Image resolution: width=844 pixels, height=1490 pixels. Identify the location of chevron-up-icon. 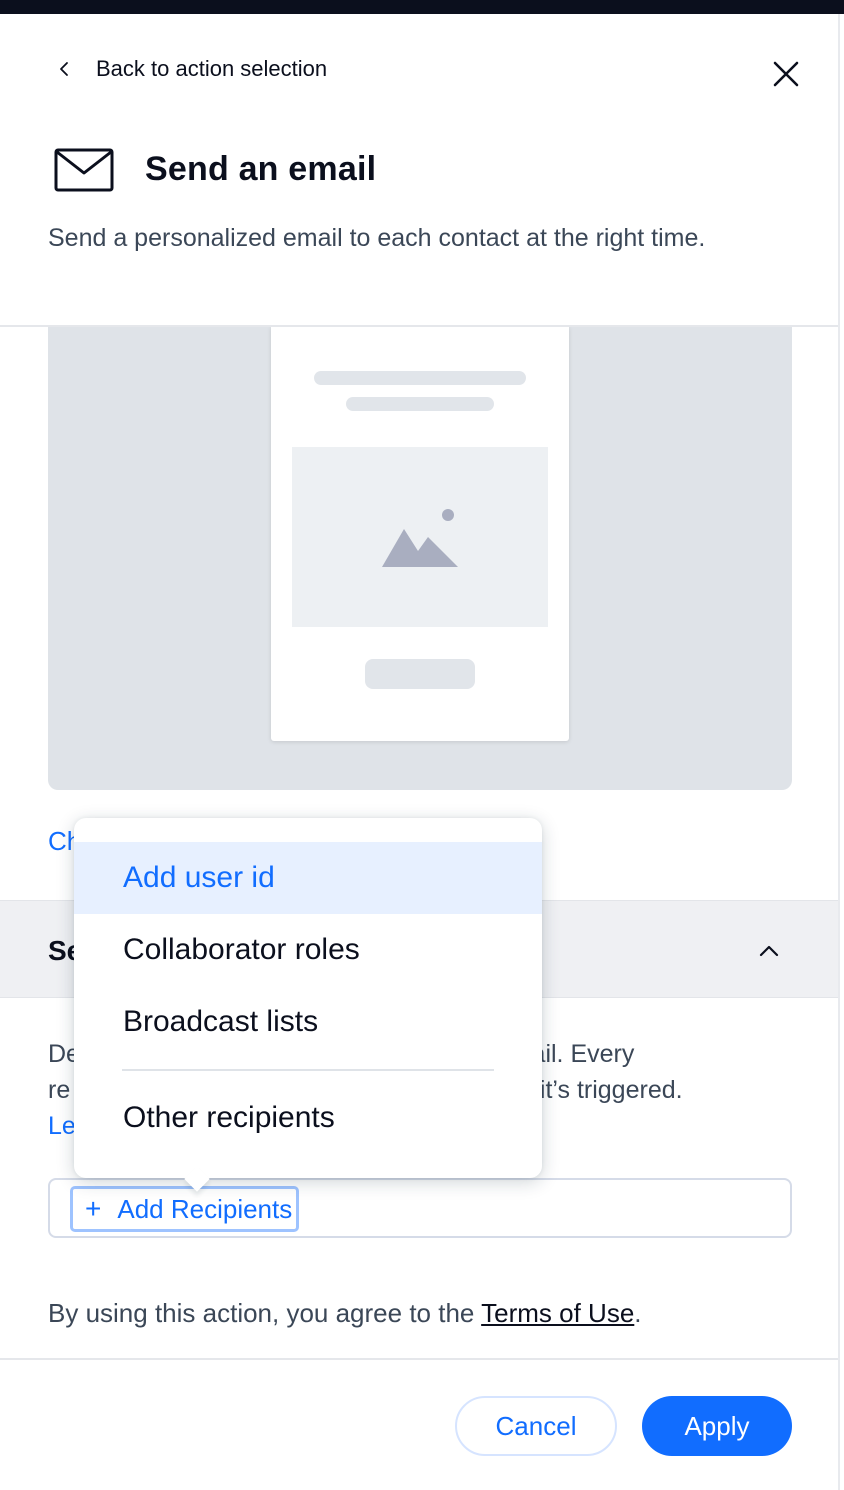
(769, 951).